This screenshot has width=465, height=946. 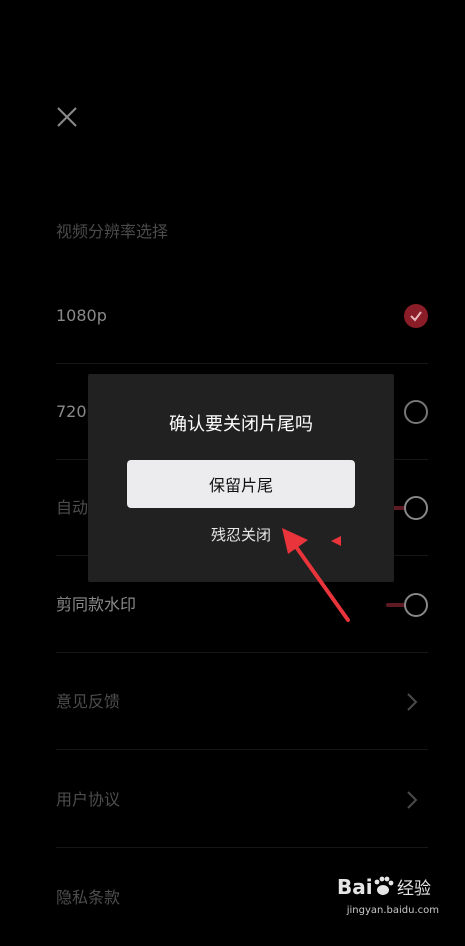 I want to click on svg-text: 经验, so click(x=414, y=889).